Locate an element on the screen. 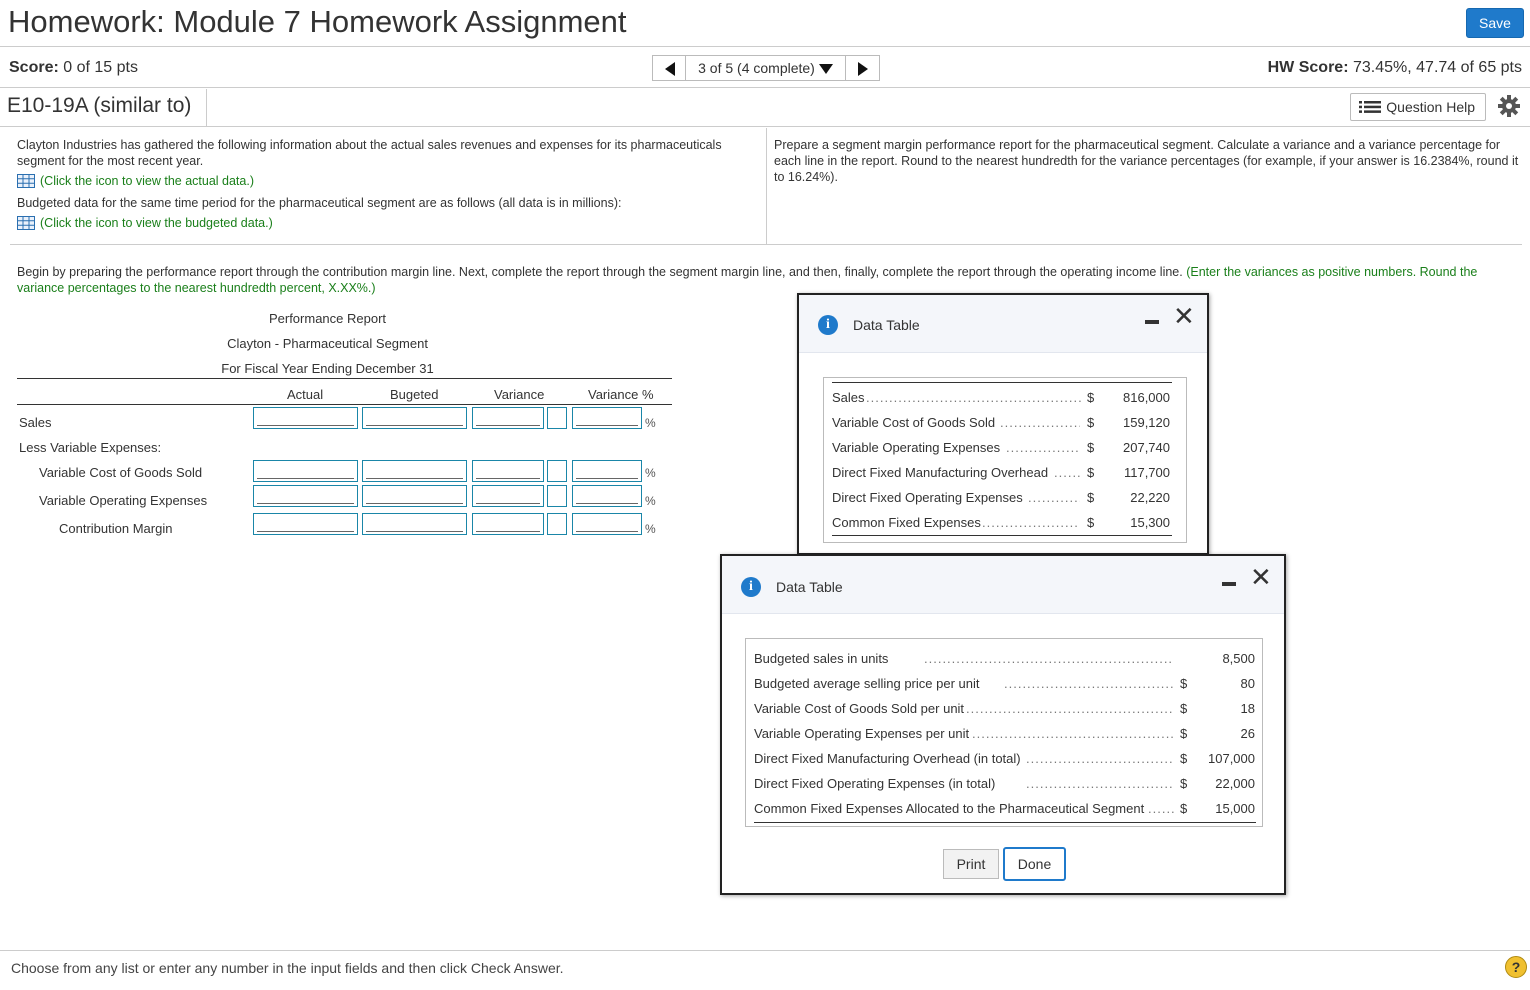 The width and height of the screenshot is (1530, 990). help-icon: ? is located at coordinates (1516, 967).